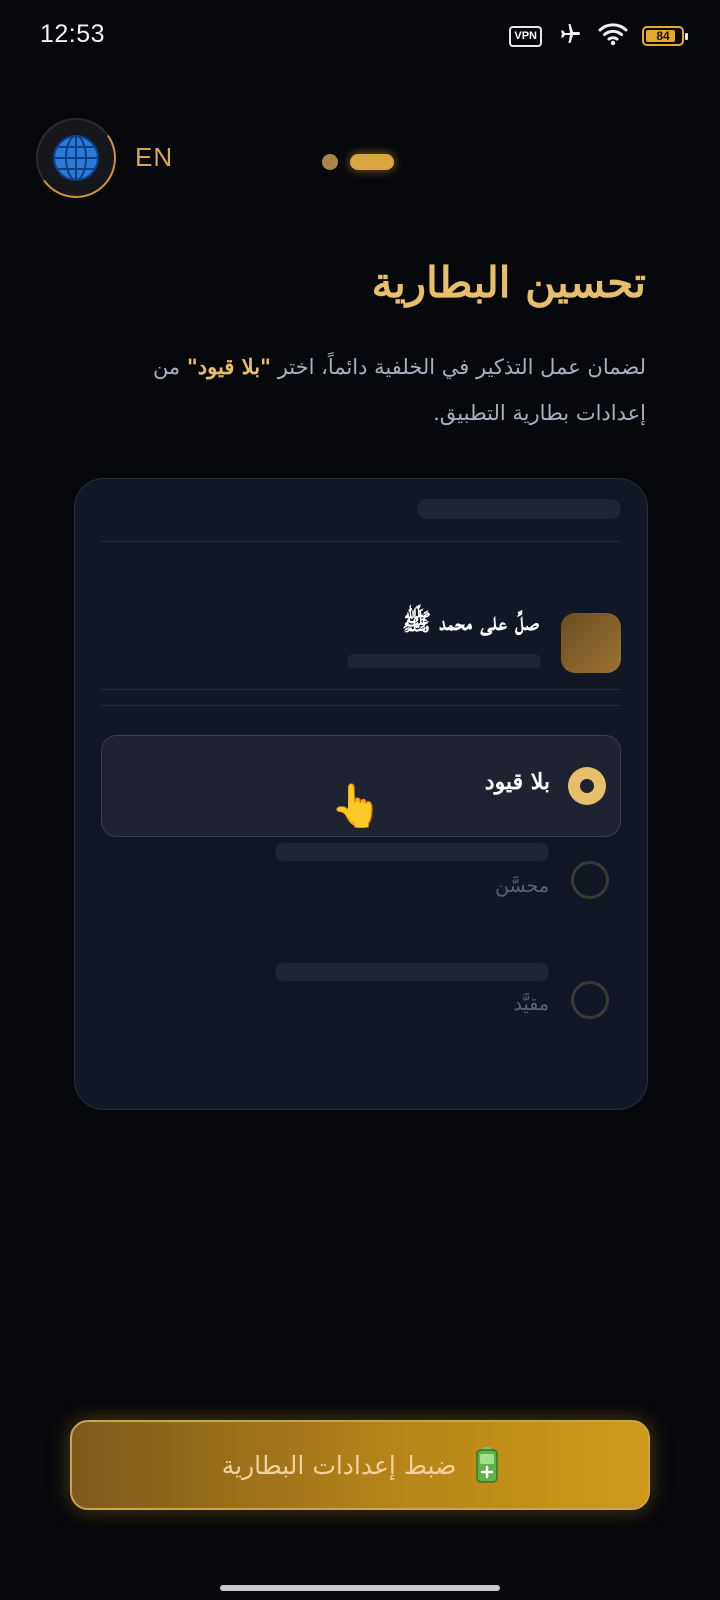  I want to click on globe-icon, so click(76, 158).